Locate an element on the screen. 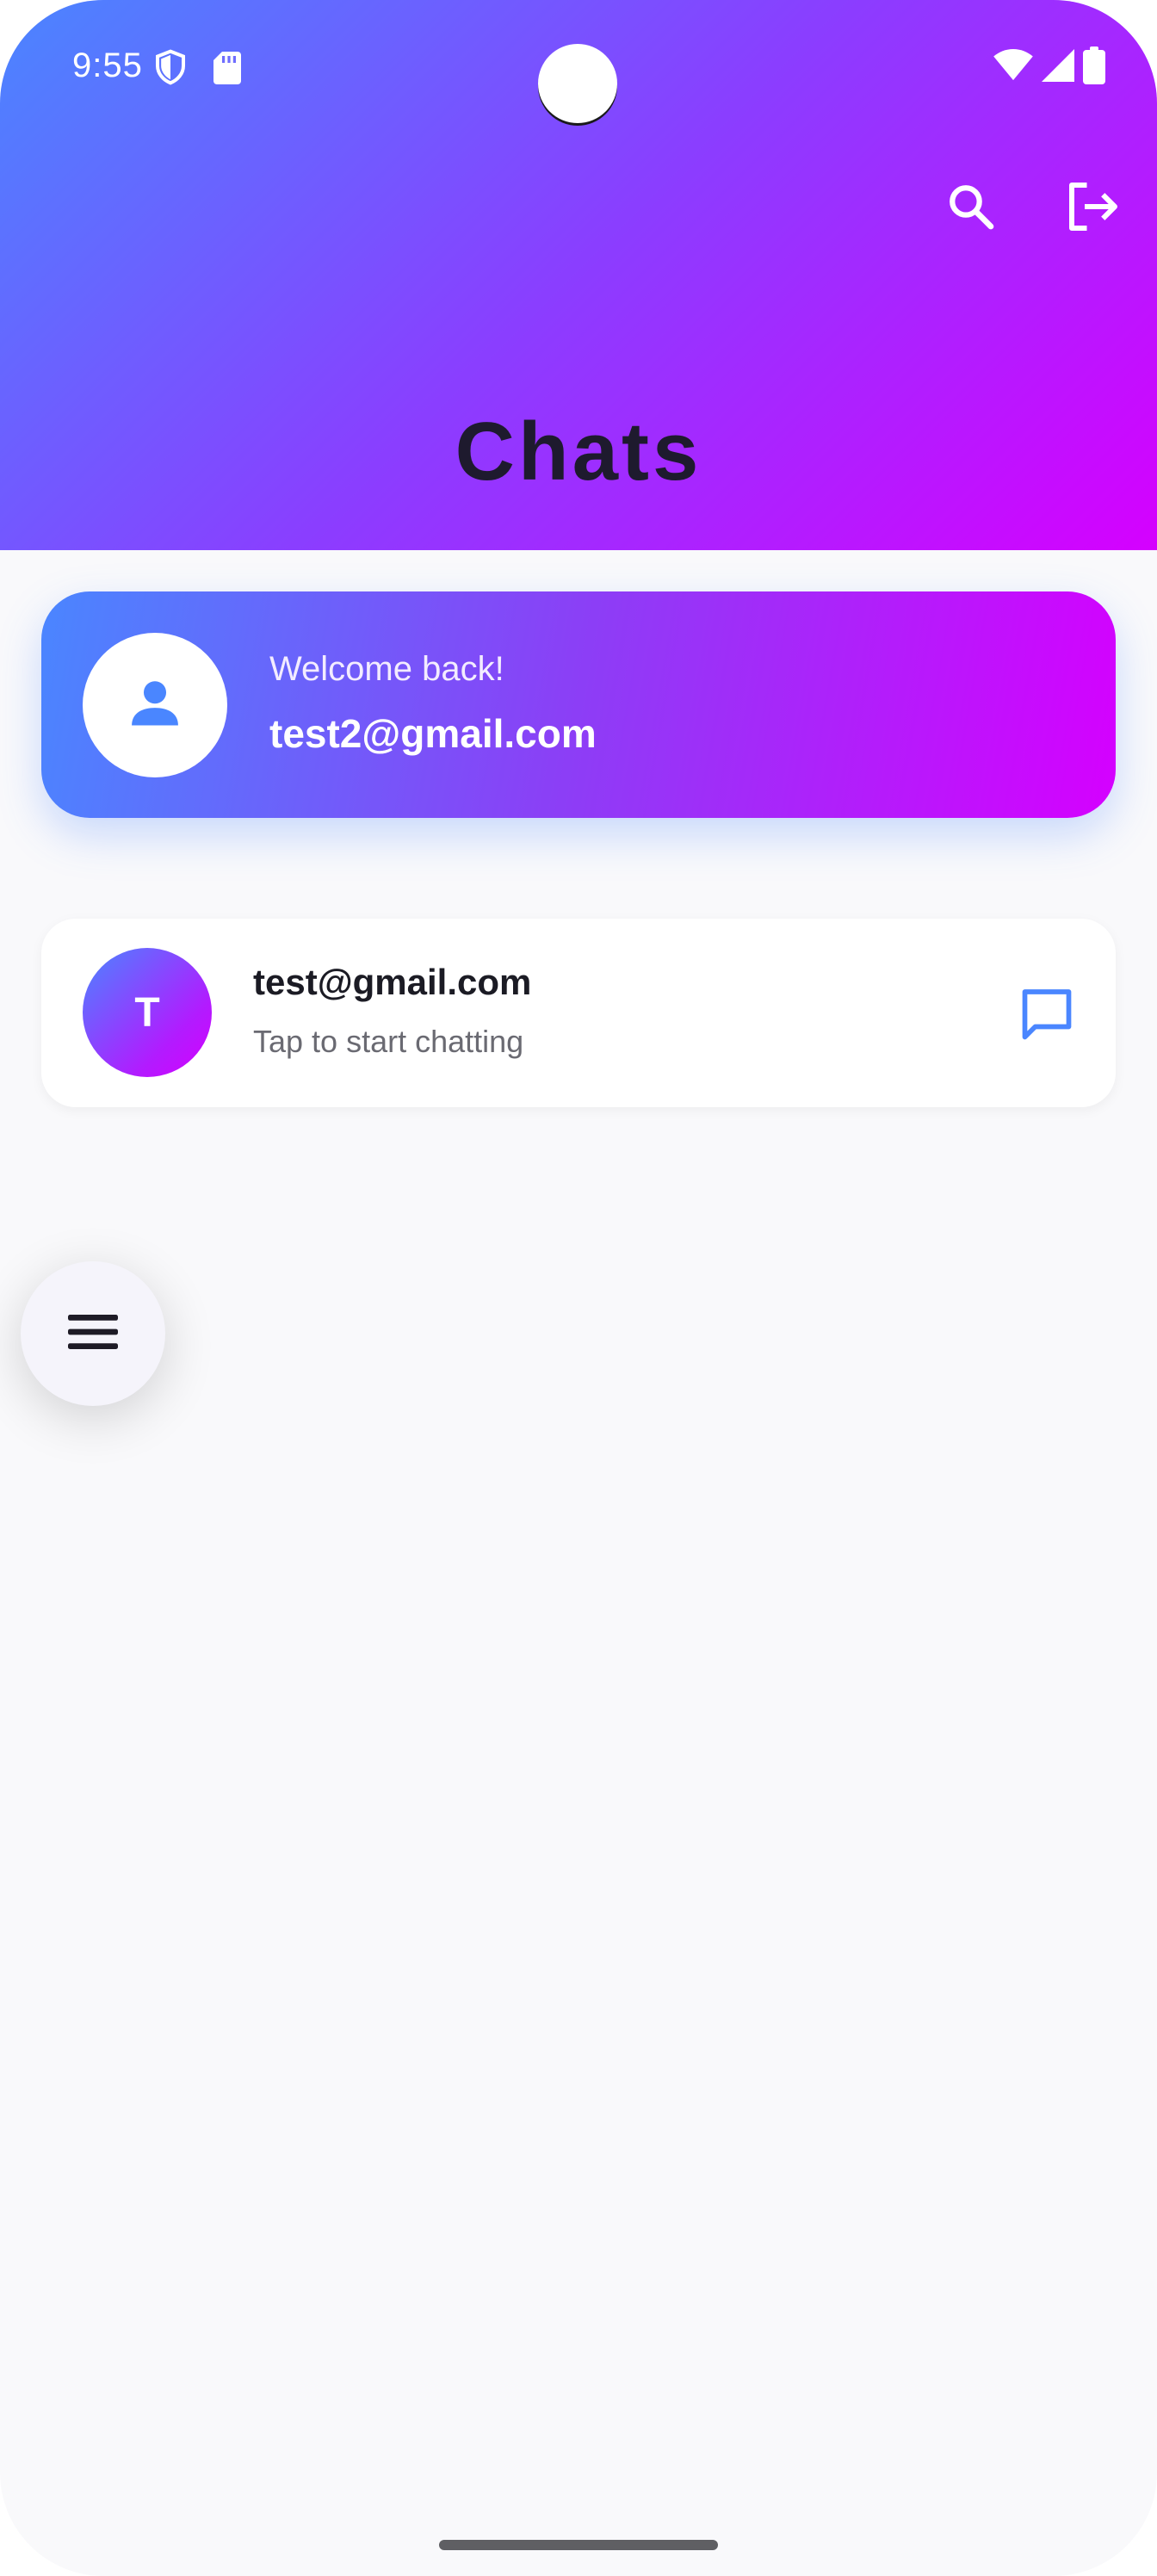  search-icon is located at coordinates (971, 209).